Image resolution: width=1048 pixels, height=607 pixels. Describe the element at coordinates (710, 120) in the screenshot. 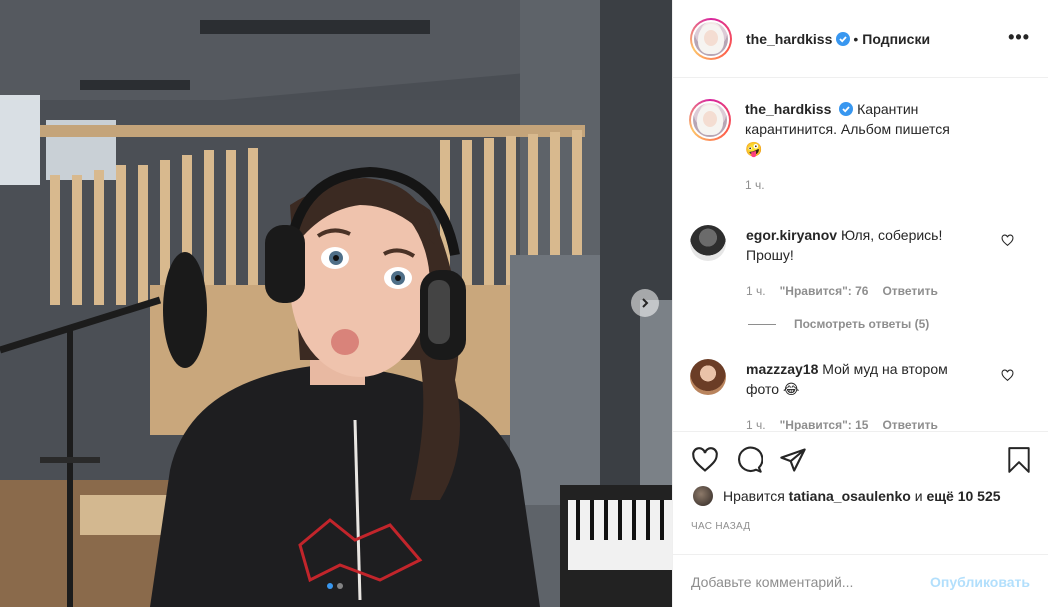

I see `caption-author-avatar` at that location.